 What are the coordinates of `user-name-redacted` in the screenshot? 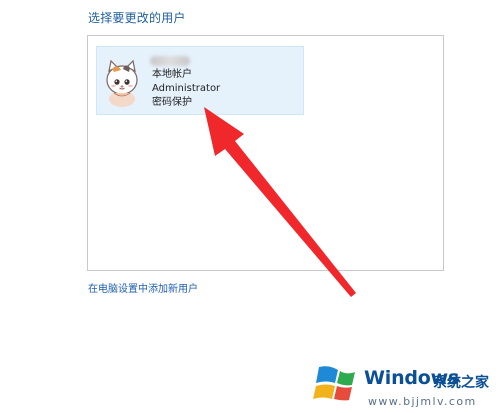 It's located at (170, 61).